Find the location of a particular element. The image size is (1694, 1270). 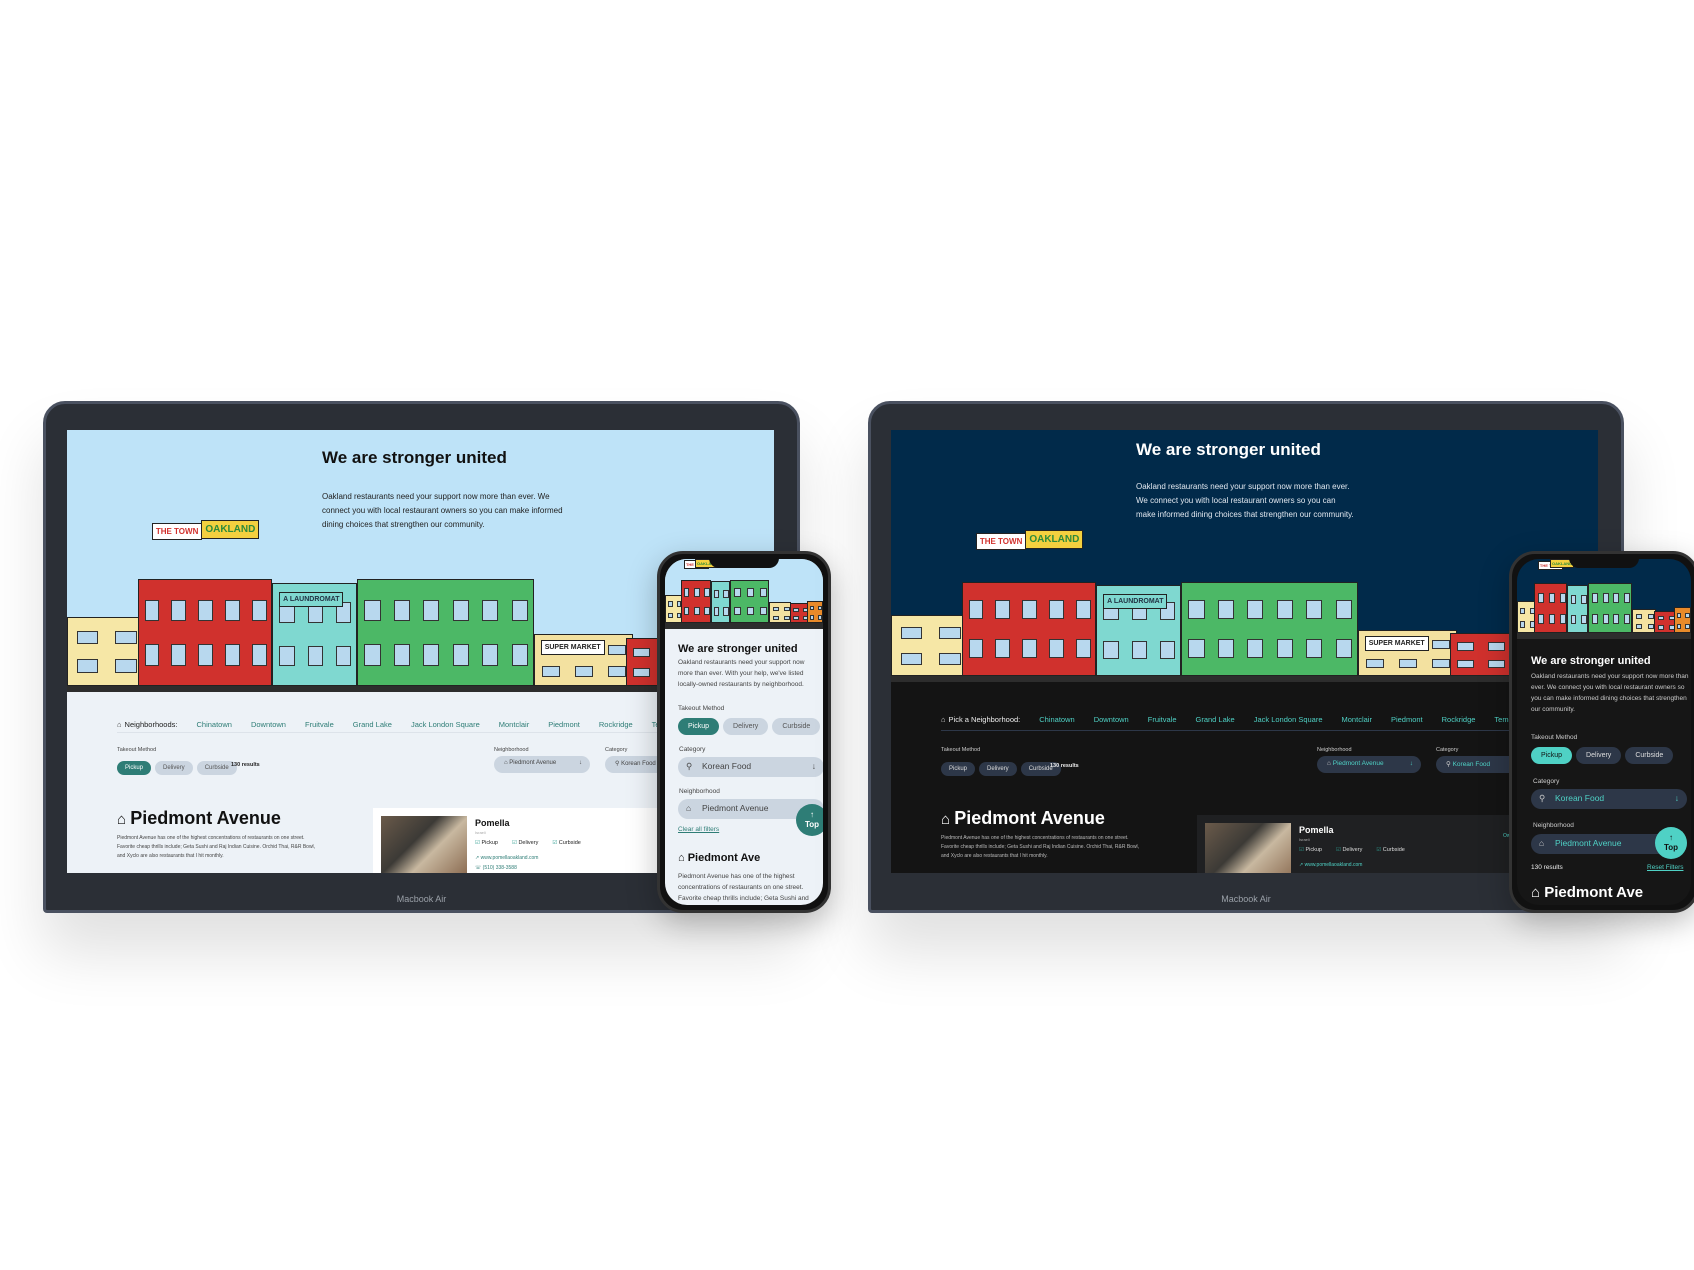

results-count: 130 results is located at coordinates (1547, 867).